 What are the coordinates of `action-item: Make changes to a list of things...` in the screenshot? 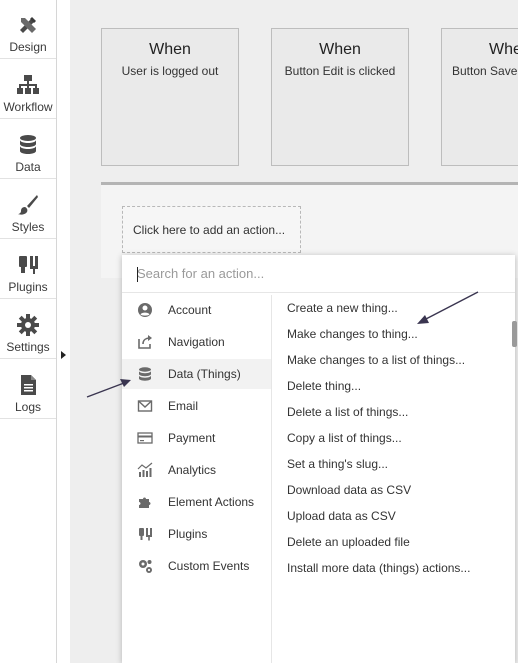 It's located at (376, 360).